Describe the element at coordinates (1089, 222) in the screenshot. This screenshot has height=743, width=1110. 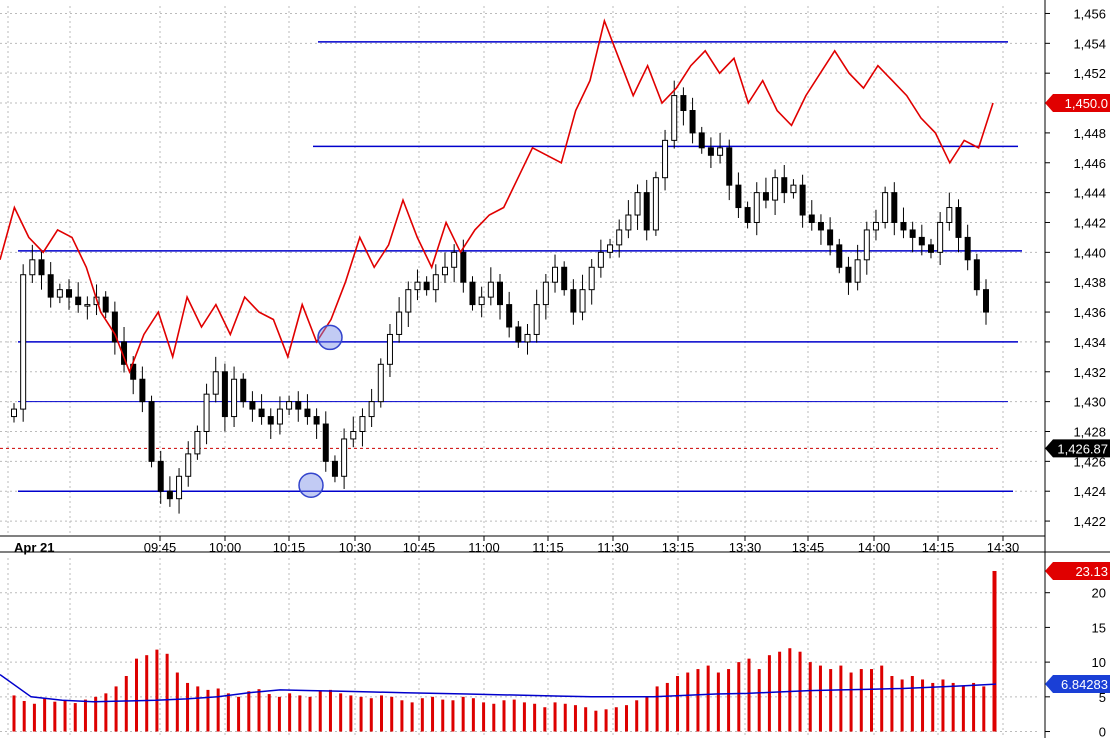
I see `price-tick-label: 1,442` at that location.